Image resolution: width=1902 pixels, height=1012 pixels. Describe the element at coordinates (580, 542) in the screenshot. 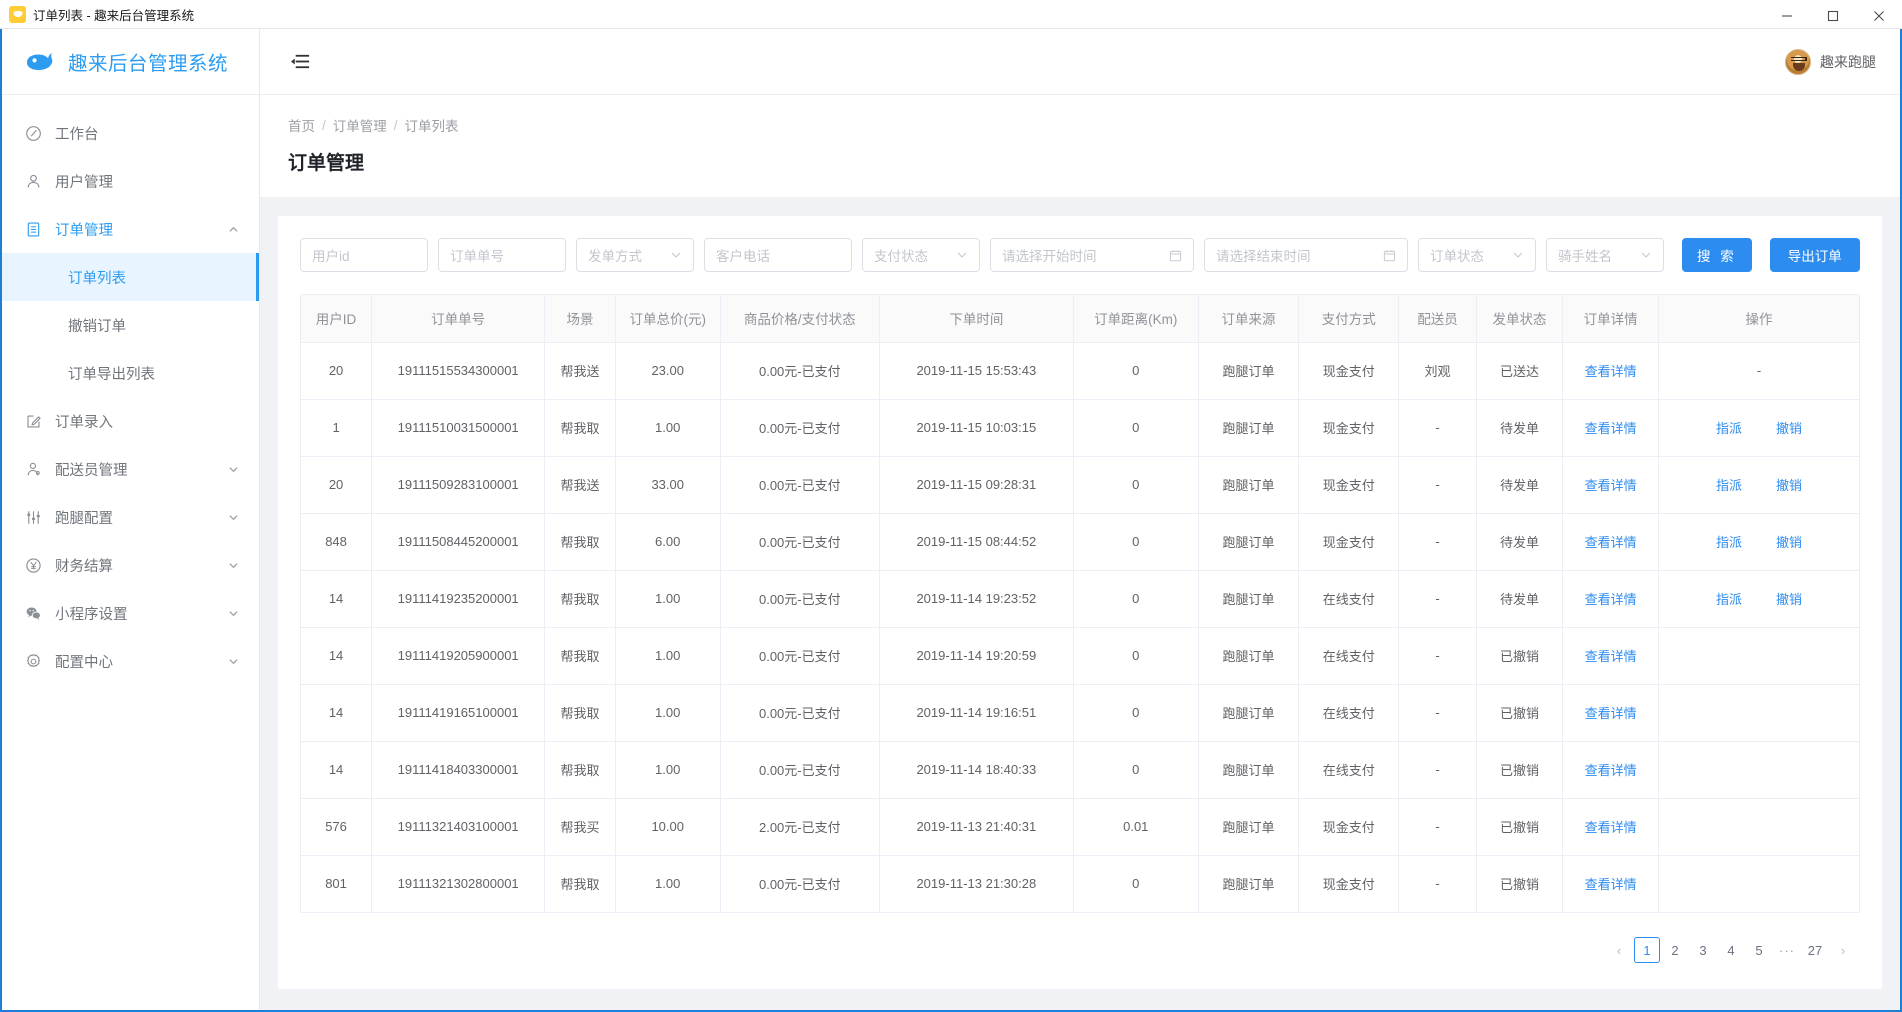

I see `order-scene: 帮我取` at that location.